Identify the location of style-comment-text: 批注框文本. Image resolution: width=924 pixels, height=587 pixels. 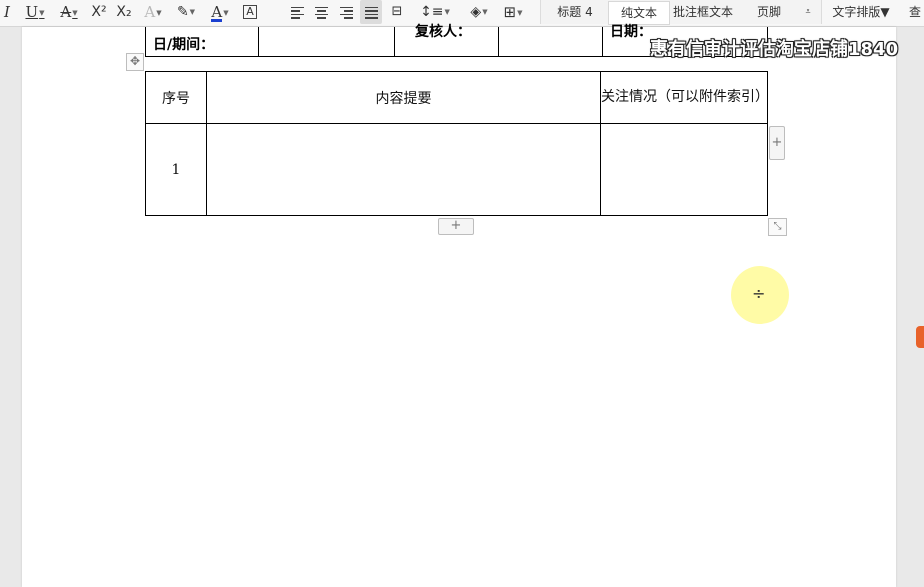
(703, 12).